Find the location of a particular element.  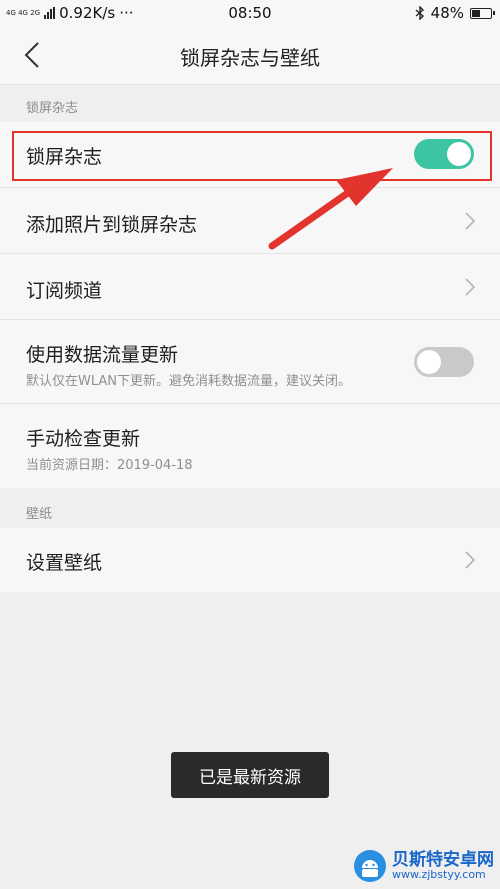

row-set-wallpaper: 设置壁纸 is located at coordinates (250, 560).